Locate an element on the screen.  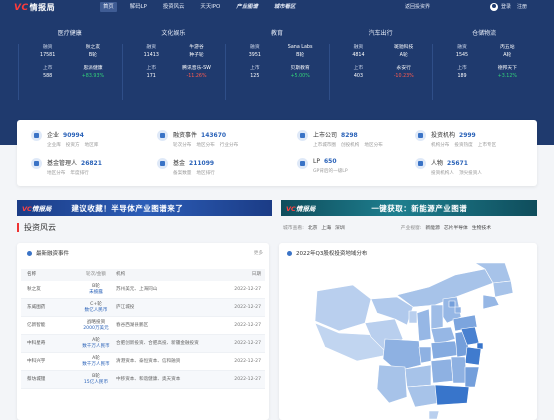
sector-card: 医疗健康 融资 17581 秋之友 B轮 上市 588 思派健康 +83.93% is located at coordinates (70, 69).